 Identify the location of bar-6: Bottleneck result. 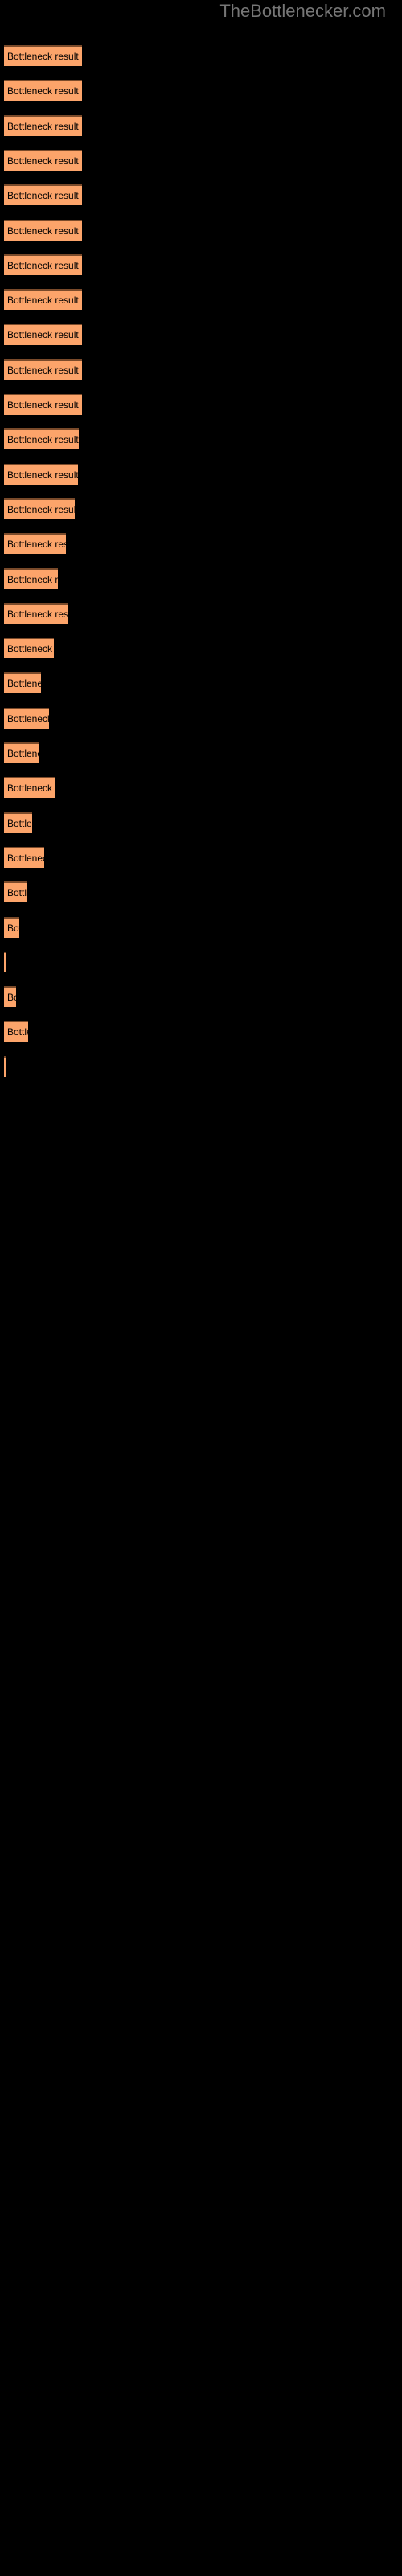
(43, 230).